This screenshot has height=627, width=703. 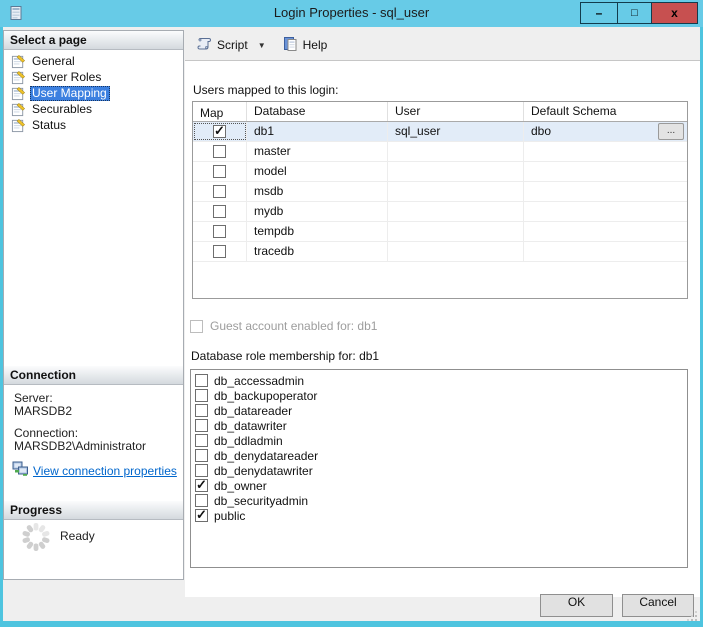 What do you see at coordinates (220, 111) in the screenshot?
I see `column-header-map: Map` at bounding box center [220, 111].